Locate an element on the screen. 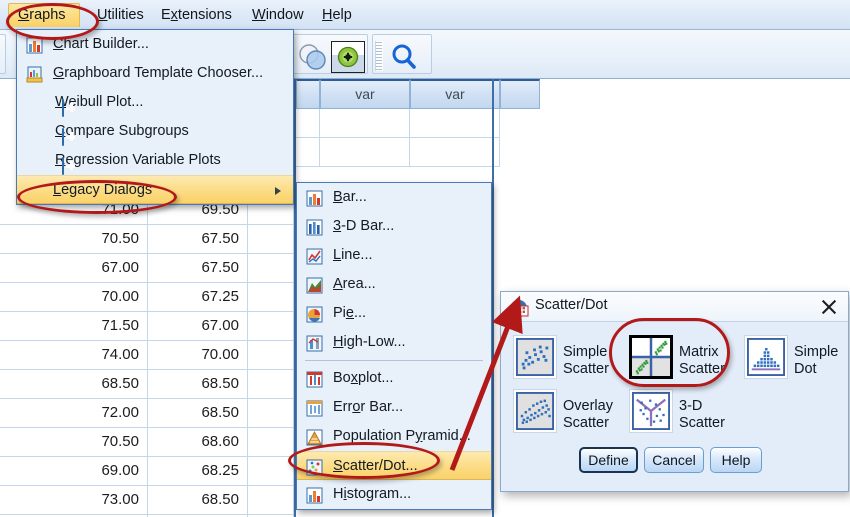 The image size is (850, 517). option-label-3d-scatter: 3-D Scatter is located at coordinates (702, 415).